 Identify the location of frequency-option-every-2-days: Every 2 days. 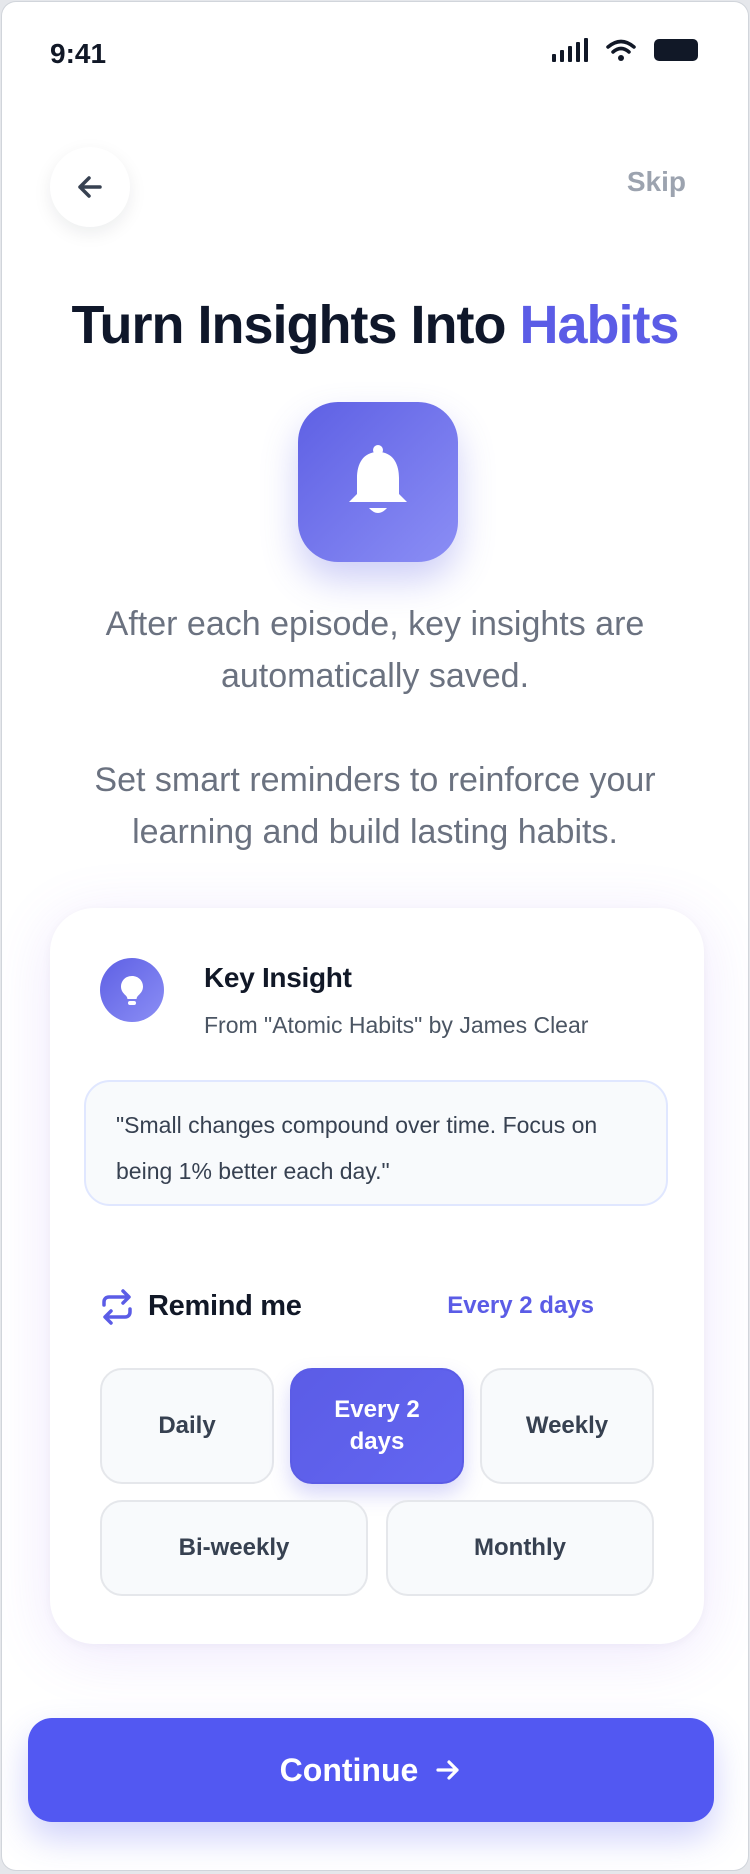
(377, 1426).